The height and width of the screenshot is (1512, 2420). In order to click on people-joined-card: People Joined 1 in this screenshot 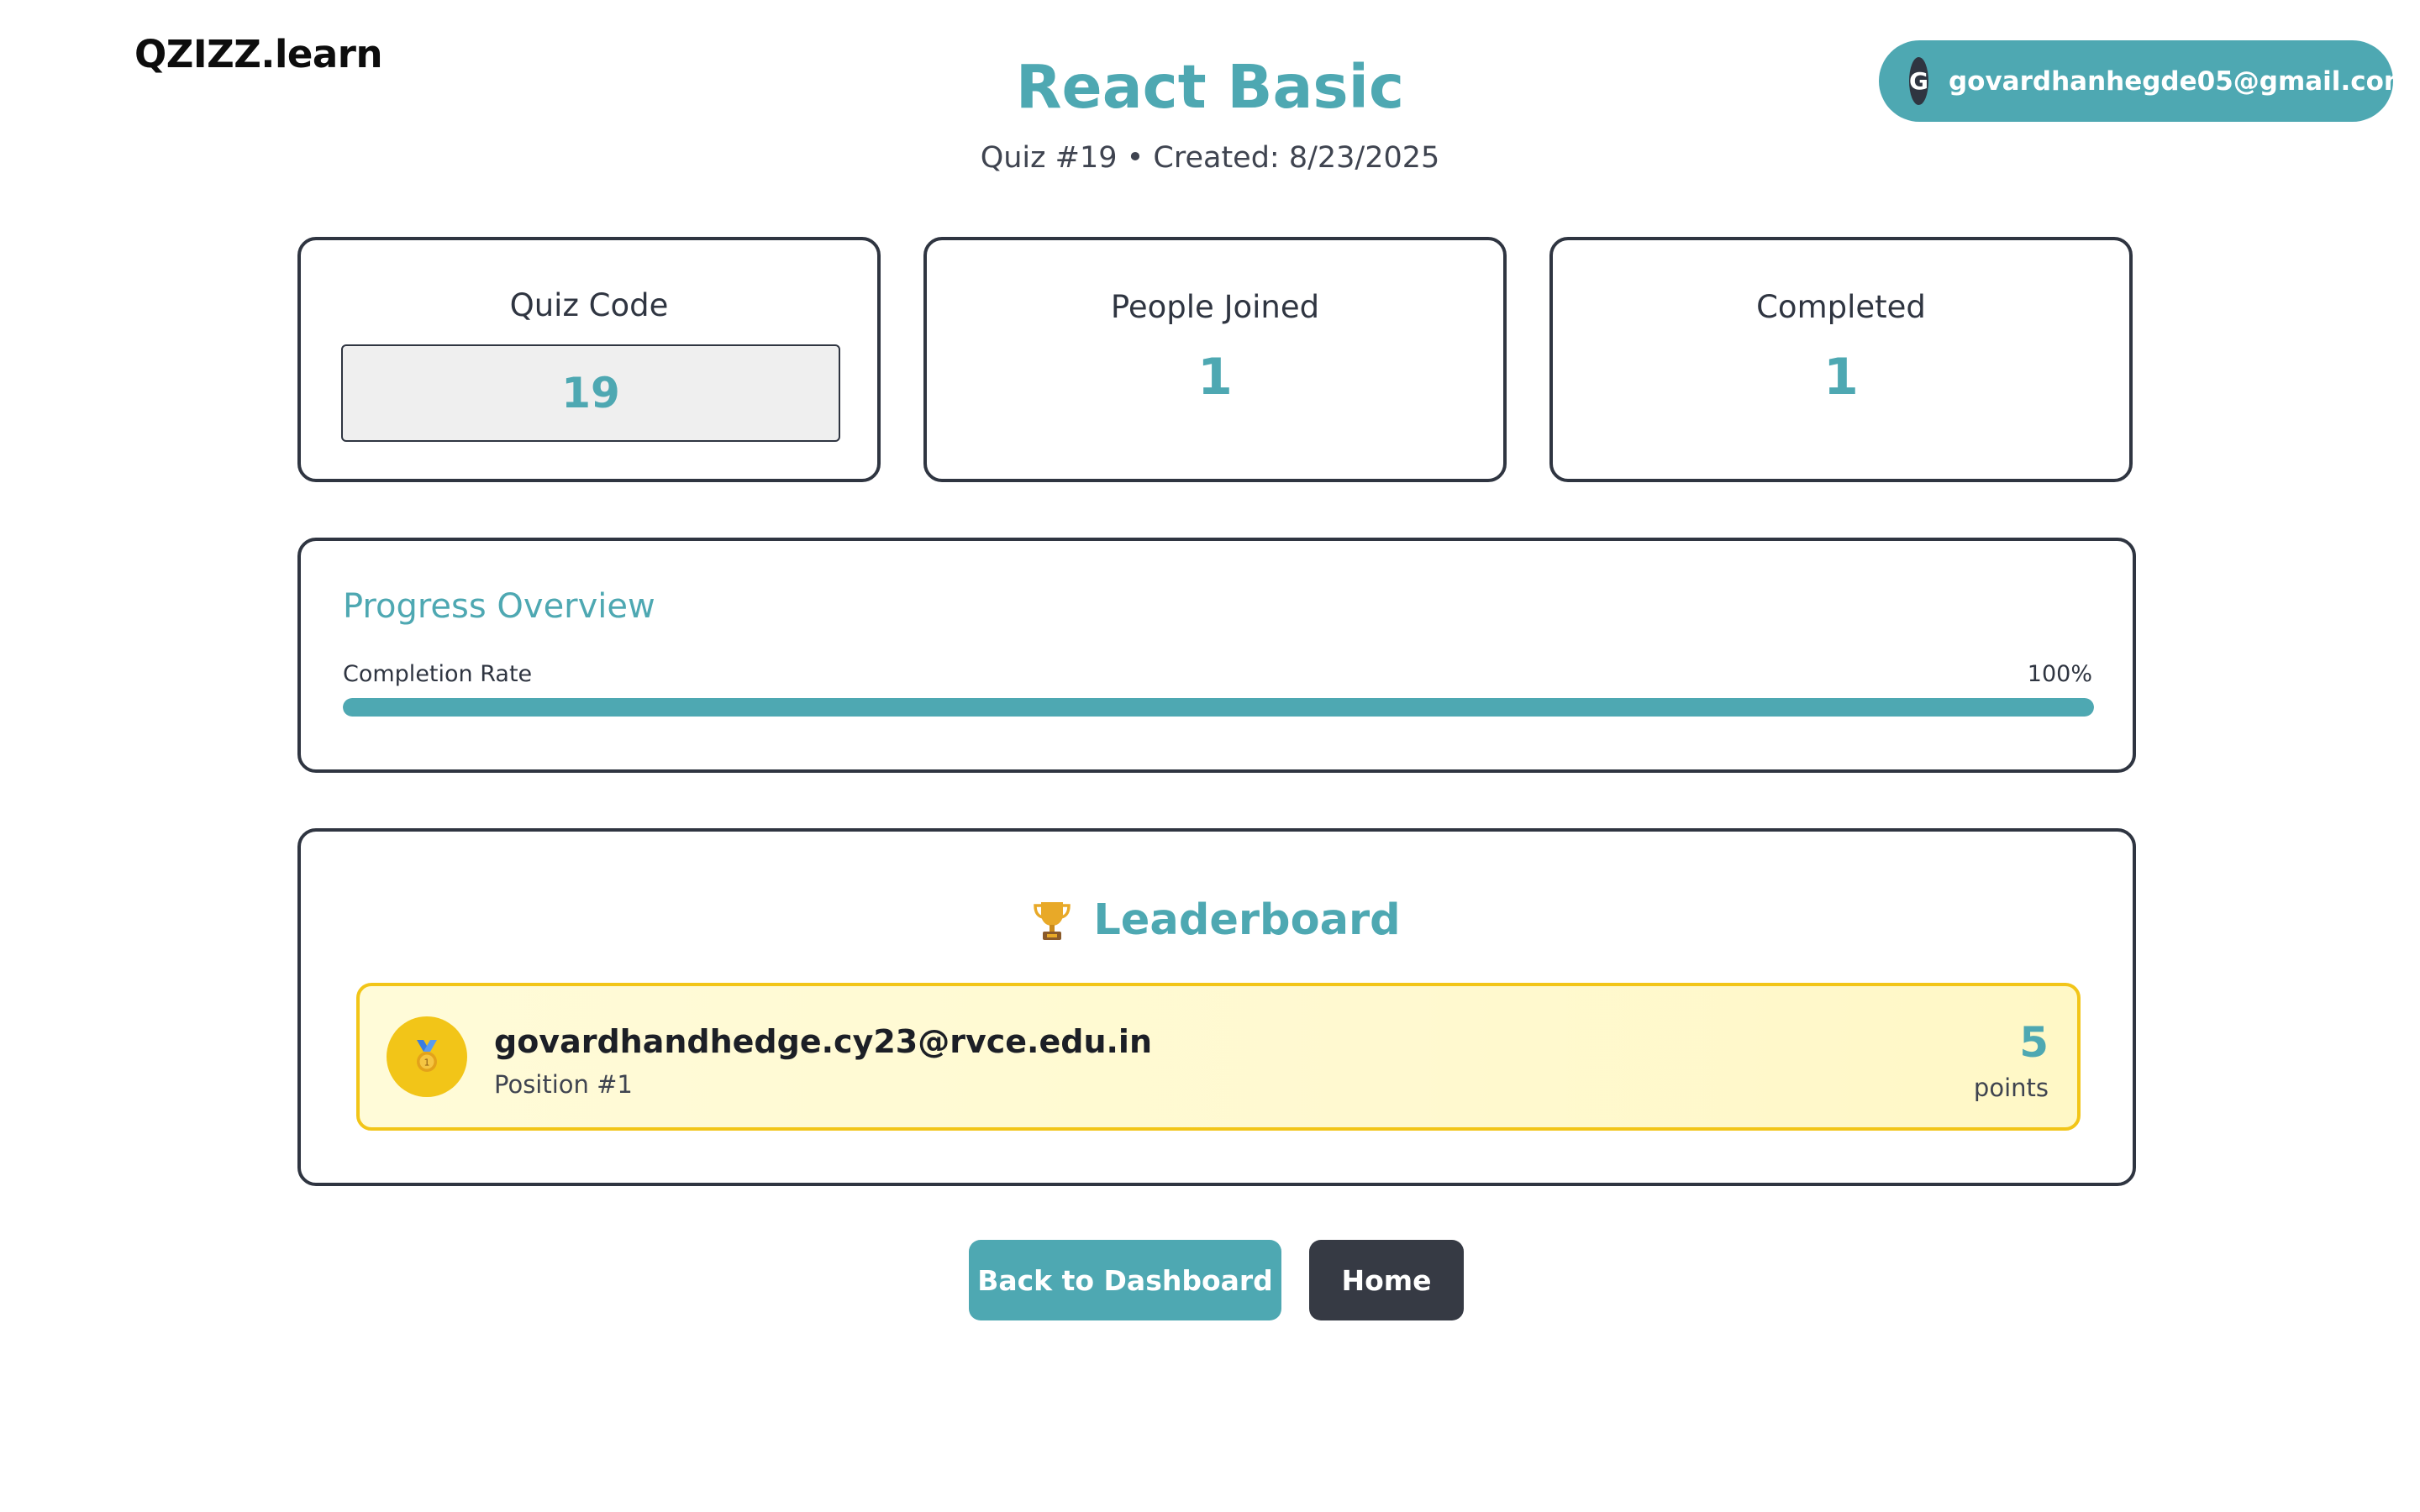, I will do `click(1215, 359)`.